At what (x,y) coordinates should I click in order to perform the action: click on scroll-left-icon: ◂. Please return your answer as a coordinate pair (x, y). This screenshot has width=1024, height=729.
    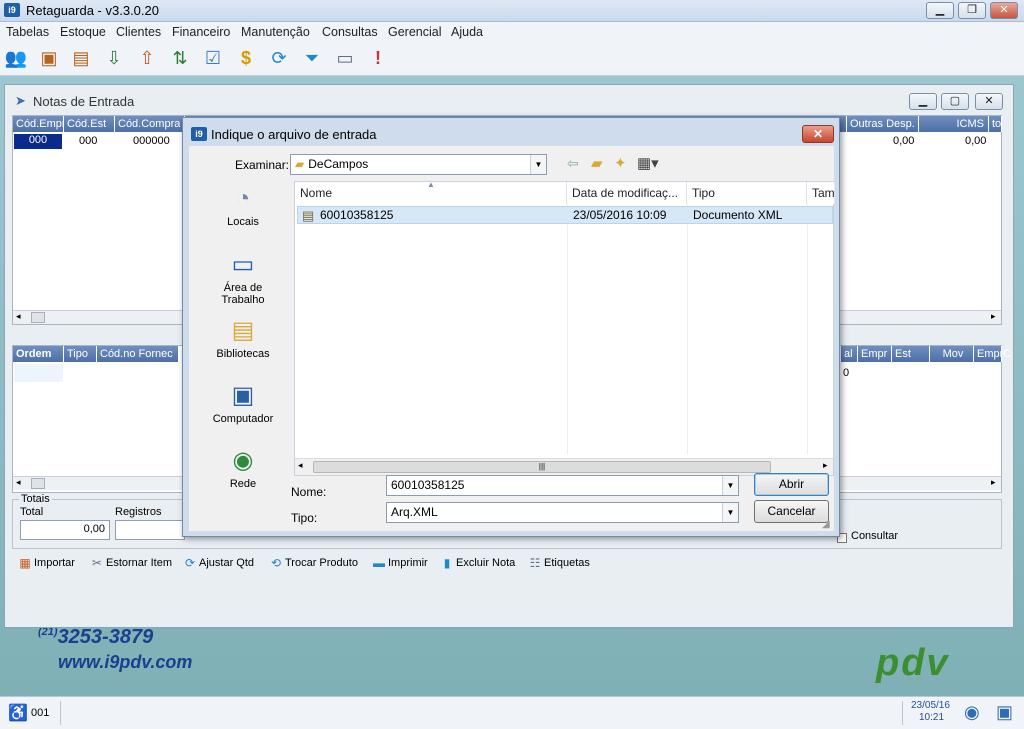
    Looking at the image, I should click on (18, 316).